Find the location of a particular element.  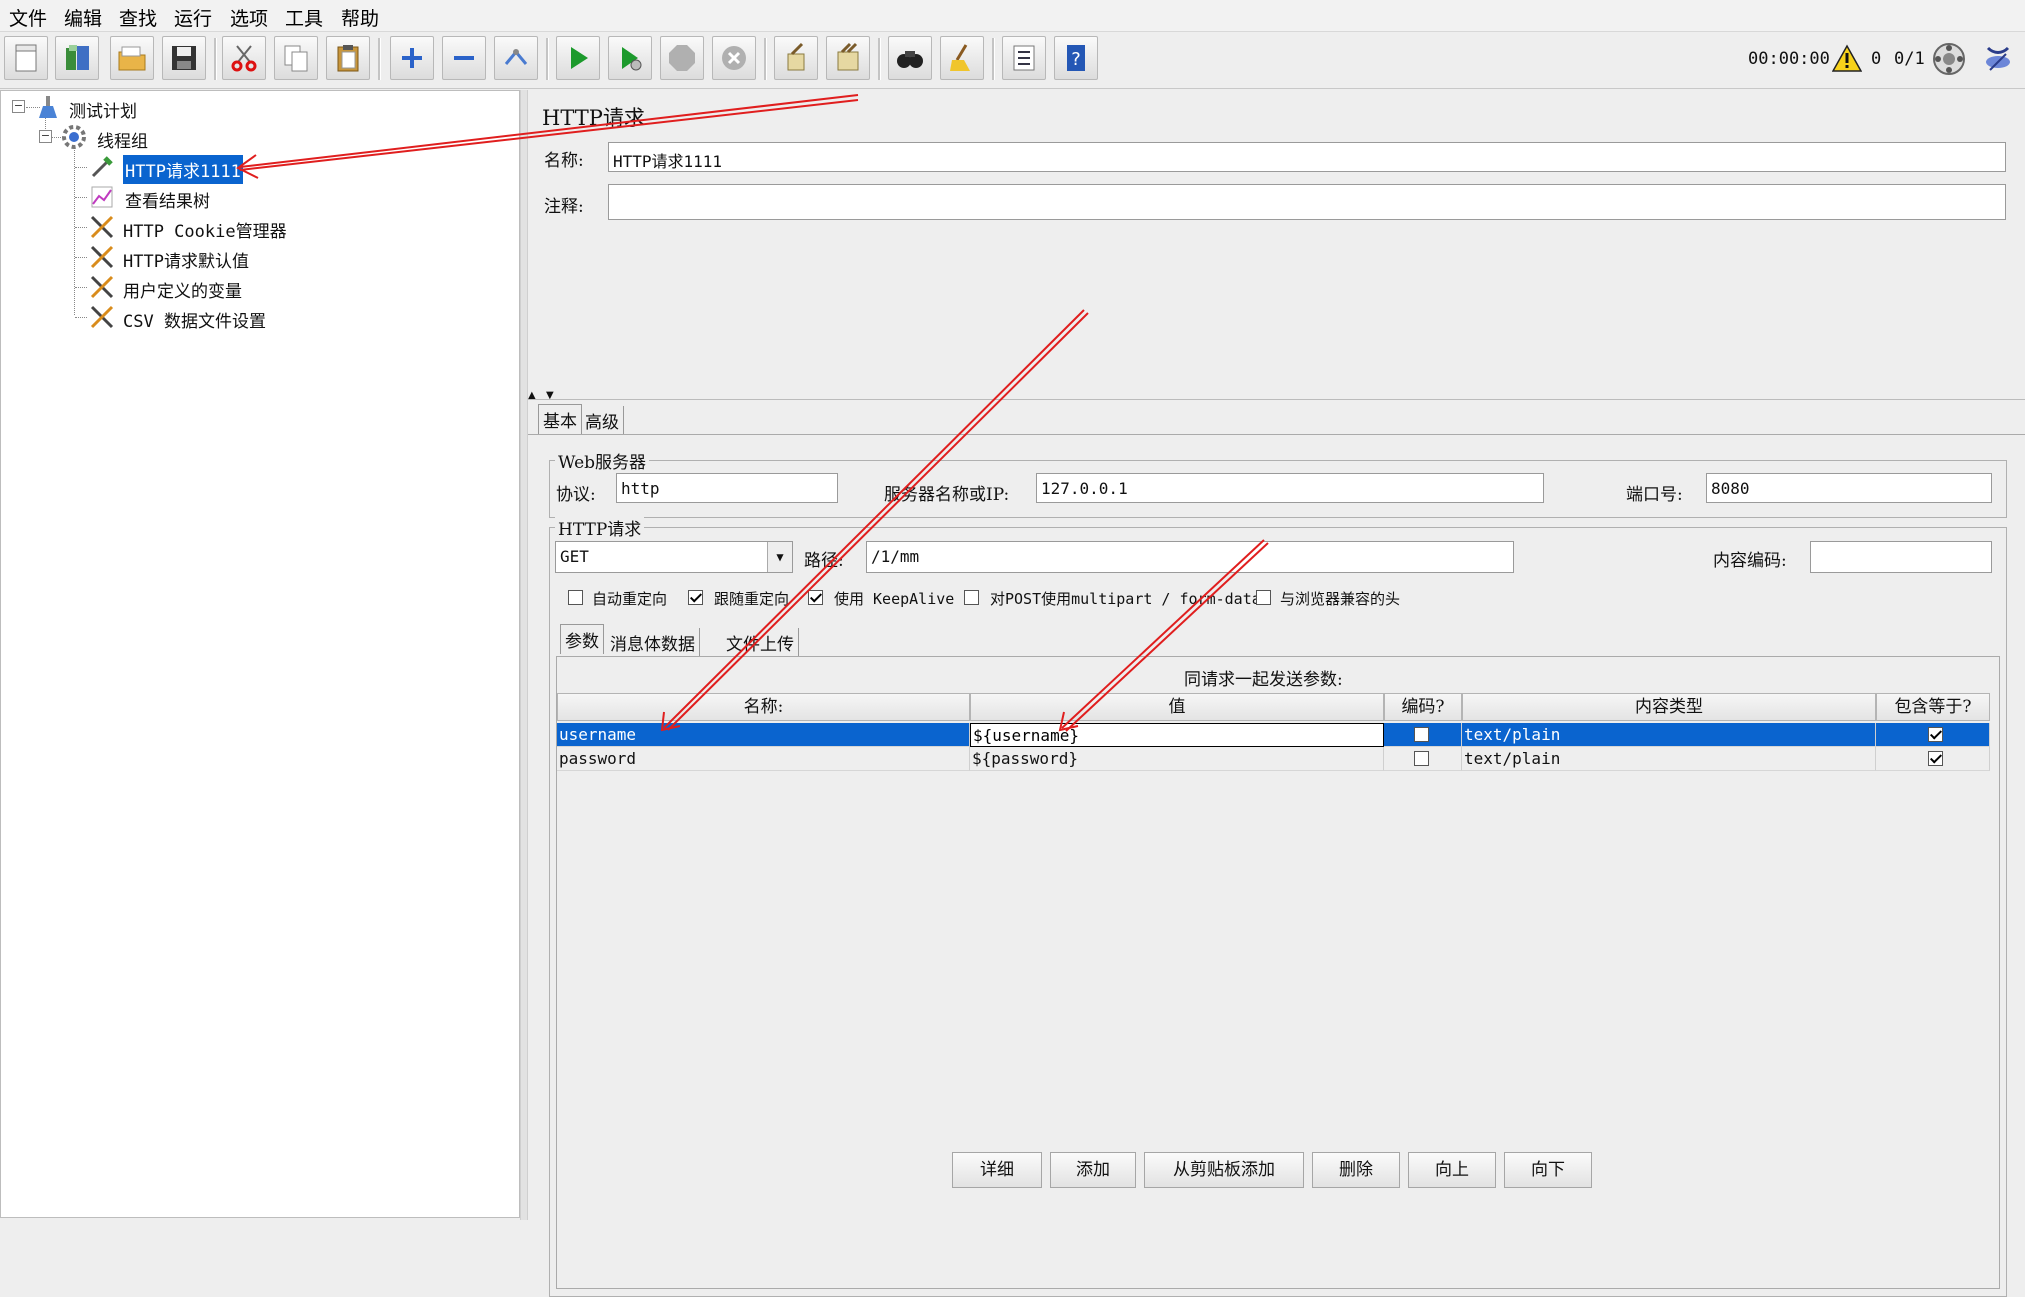

tab-parameters: 参数 is located at coordinates (582, 639).